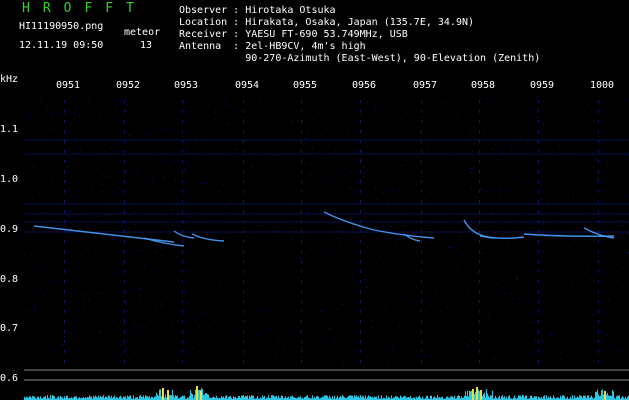  I want to click on histogram-peak, so click(605, 395).